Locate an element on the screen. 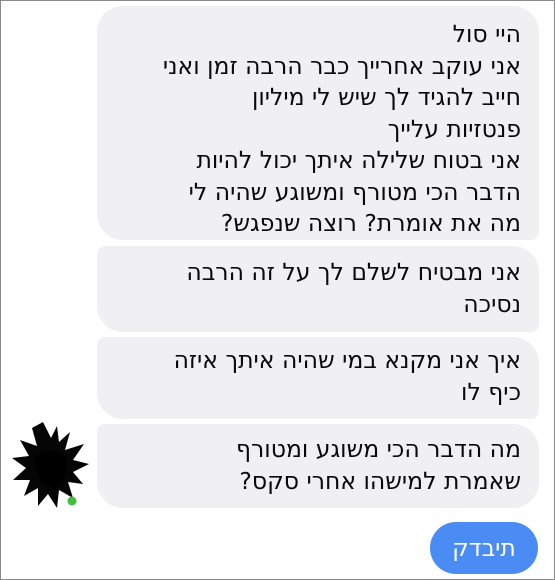 This screenshot has width=555, height=580. sent-message-bubble: תיבדק is located at coordinates (484, 548).